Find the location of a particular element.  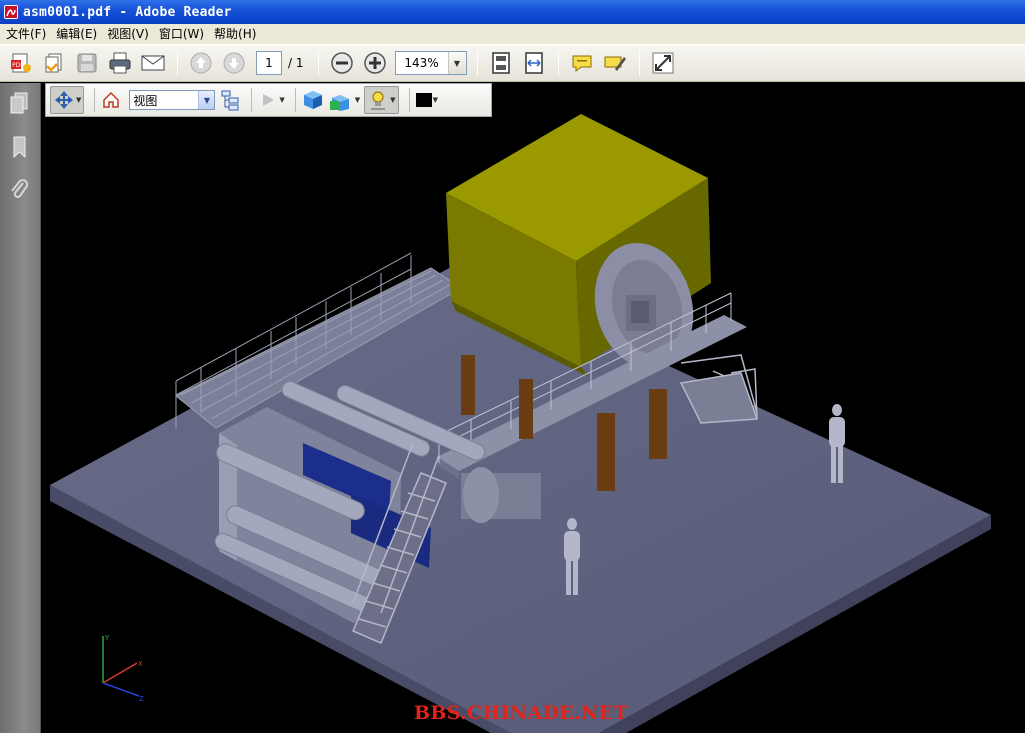

watermark: BBS.CHINADE.NET is located at coordinates (521, 713).